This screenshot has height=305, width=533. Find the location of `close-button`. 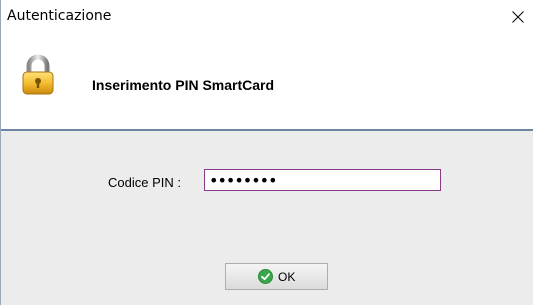

close-button is located at coordinates (515, 17).